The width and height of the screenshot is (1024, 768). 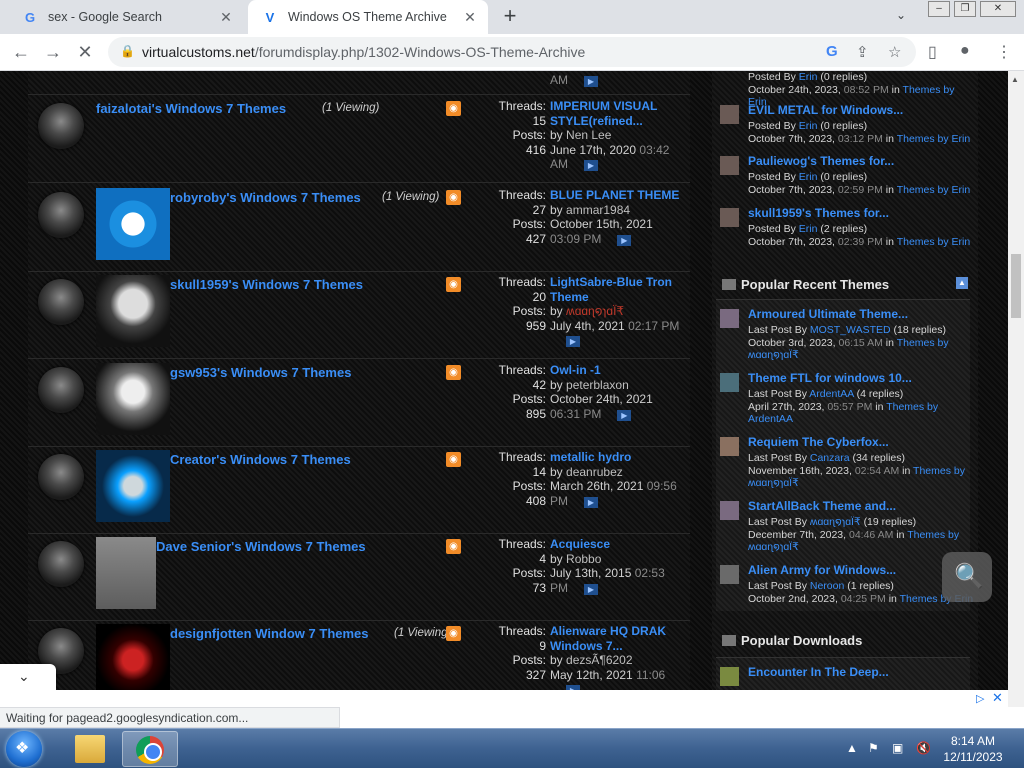 What do you see at coordinates (85, 52) in the screenshot?
I see `stop-loading-button: ✕` at bounding box center [85, 52].